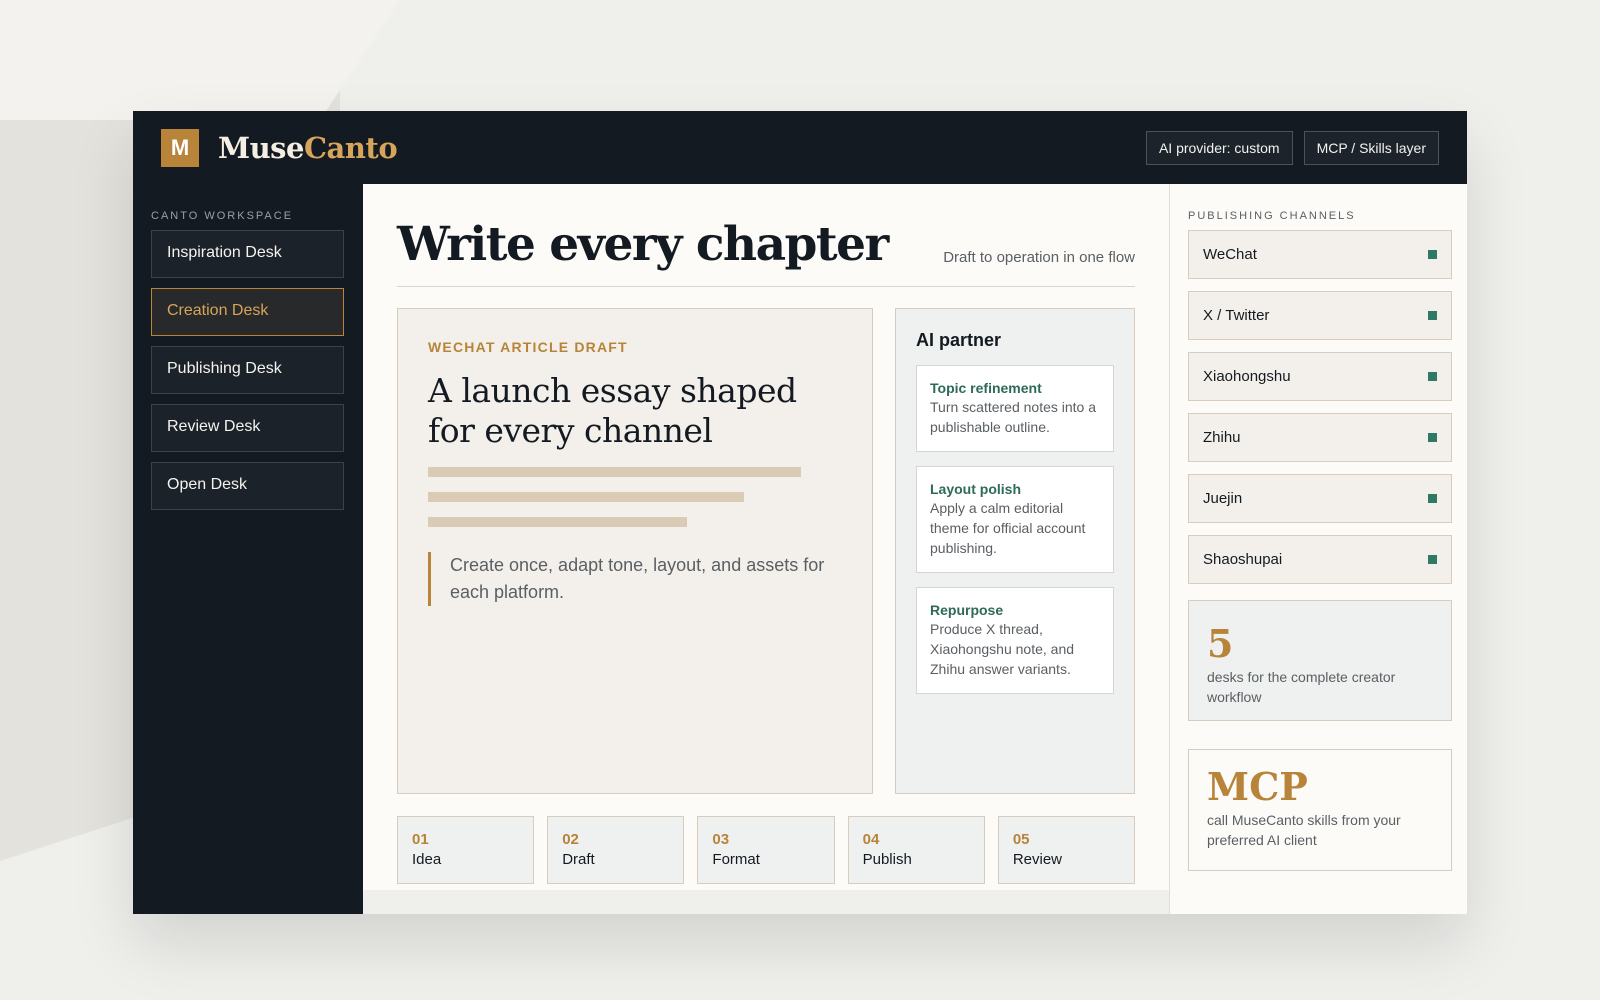  What do you see at coordinates (1257, 786) in the screenshot?
I see `mcp-heading: MCP` at bounding box center [1257, 786].